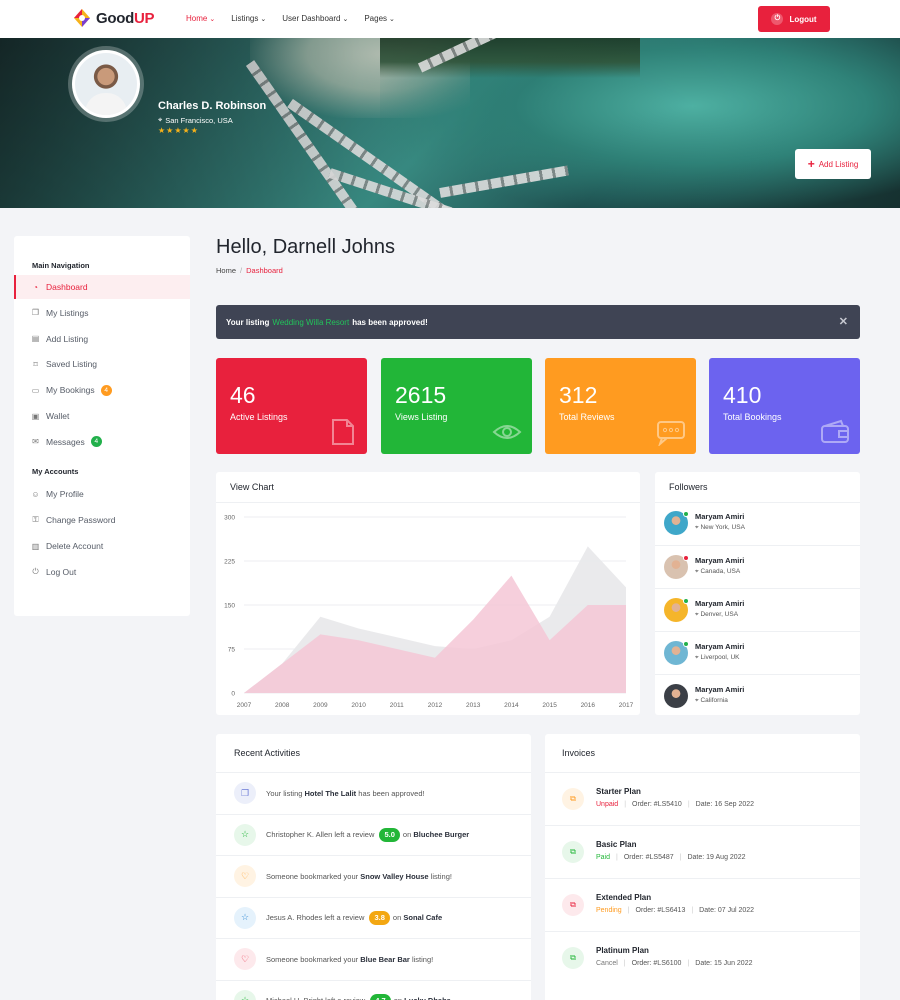 This screenshot has height=1000, width=900. What do you see at coordinates (422, 917) in the screenshot?
I see `activity-listing-link: Sonal Cafe` at bounding box center [422, 917].